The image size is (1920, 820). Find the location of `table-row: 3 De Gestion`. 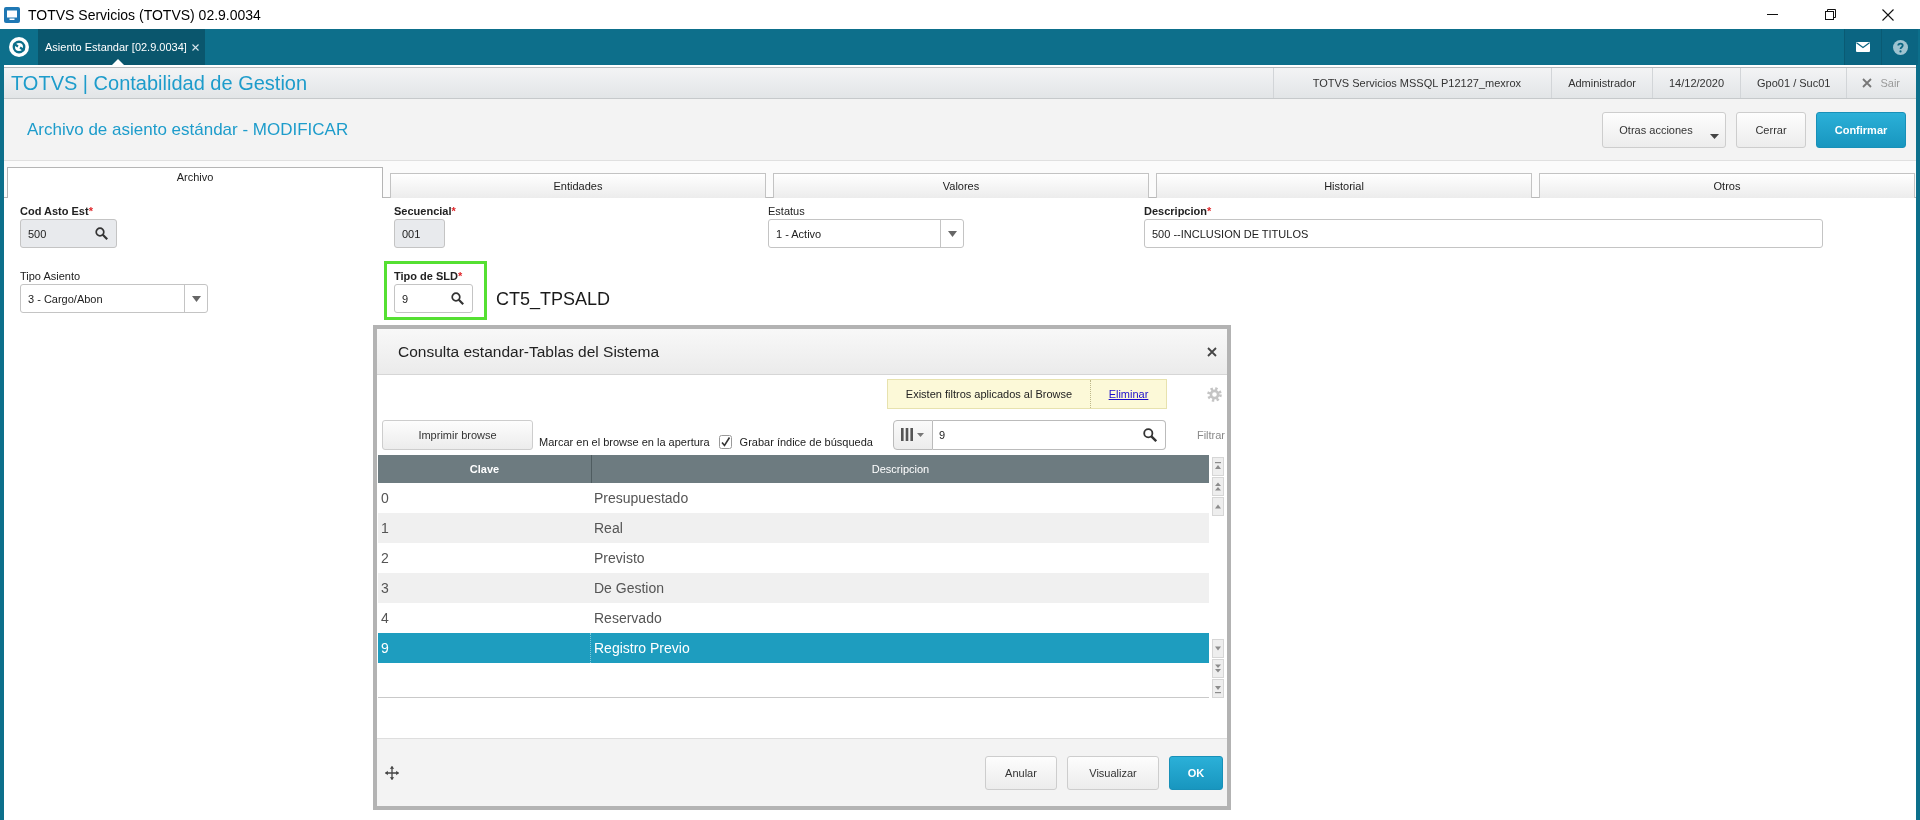

table-row: 3 De Gestion is located at coordinates (793, 588).